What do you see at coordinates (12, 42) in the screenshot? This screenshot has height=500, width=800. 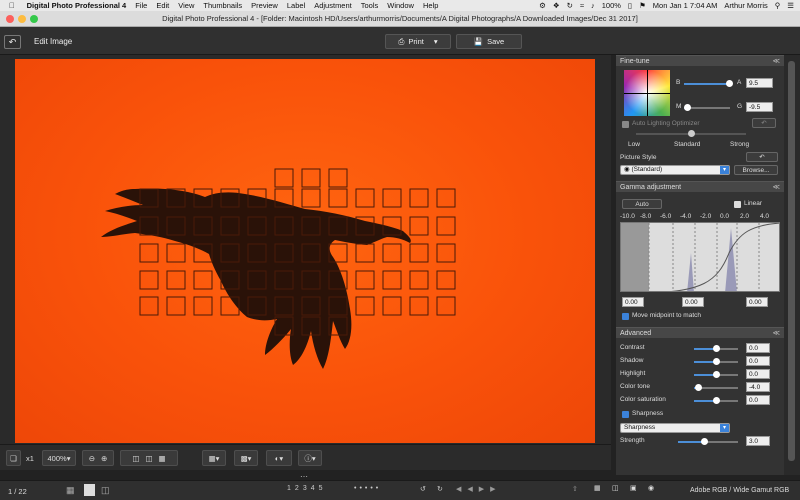 I see `back-button: ↶` at bounding box center [12, 42].